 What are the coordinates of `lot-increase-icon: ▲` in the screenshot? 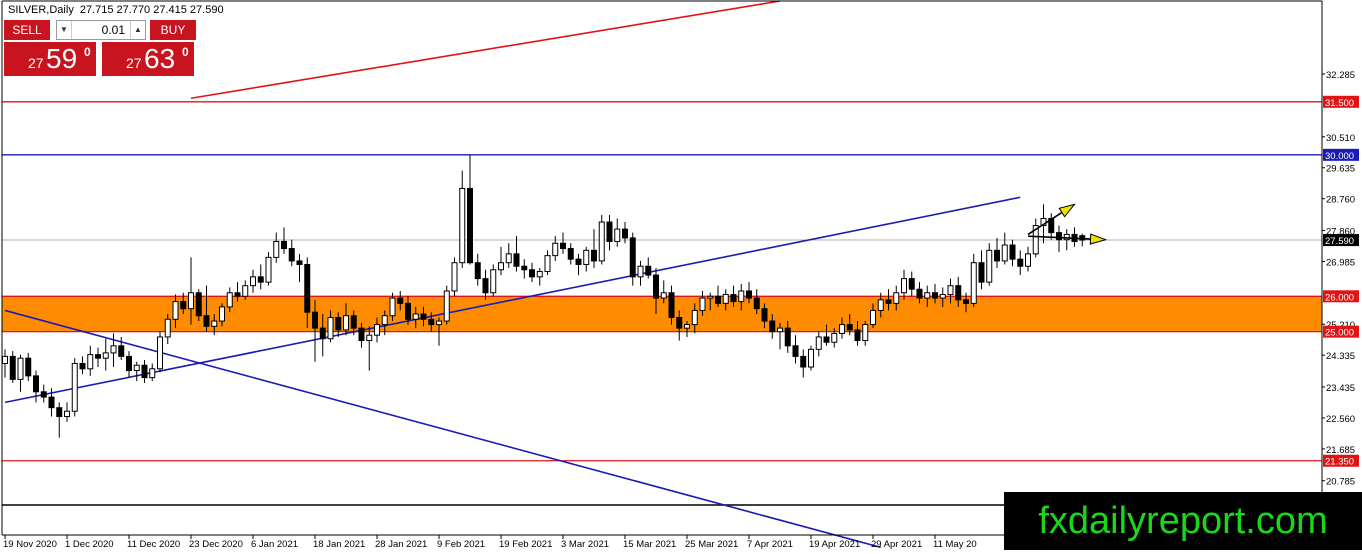 It's located at (137, 30).